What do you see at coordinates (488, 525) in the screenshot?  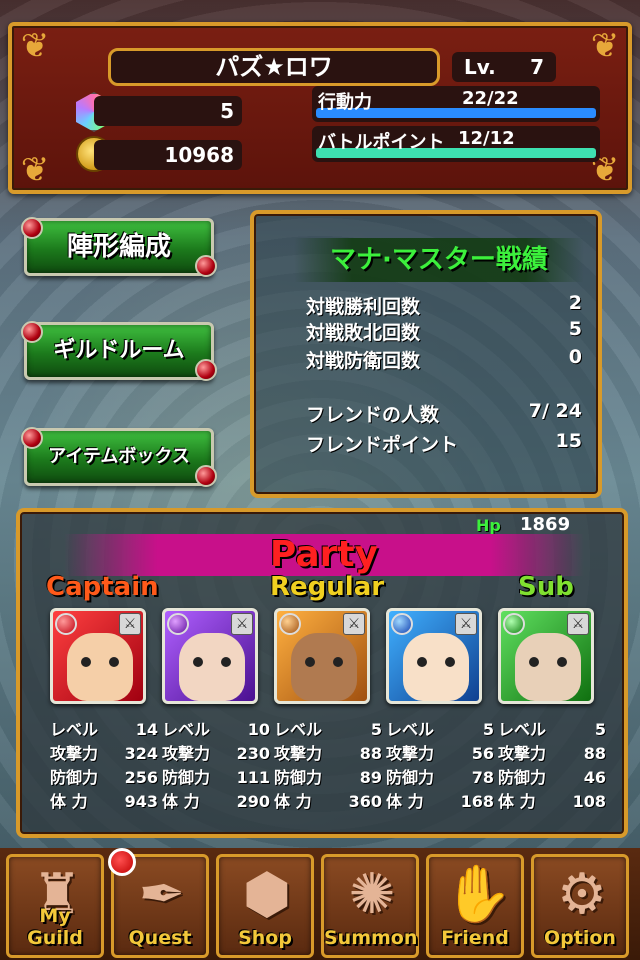 I see `hp-label: Hp` at bounding box center [488, 525].